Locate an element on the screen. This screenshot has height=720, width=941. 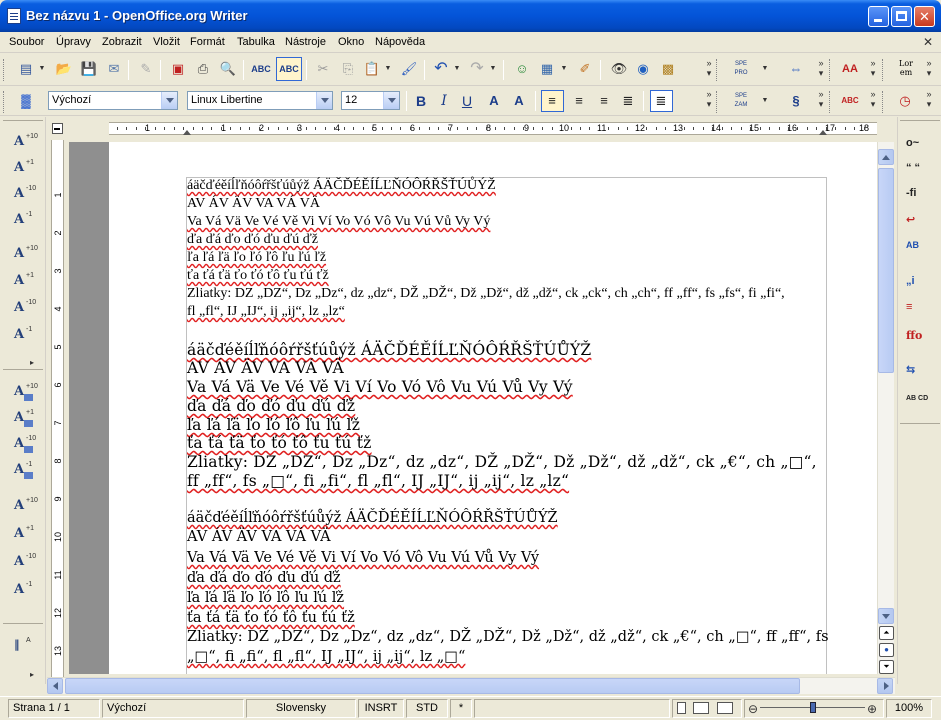
text-line: fl „fl“, IJ „IJ“, ij „ij“, lz „lz“ is located at coordinates (266, 312).